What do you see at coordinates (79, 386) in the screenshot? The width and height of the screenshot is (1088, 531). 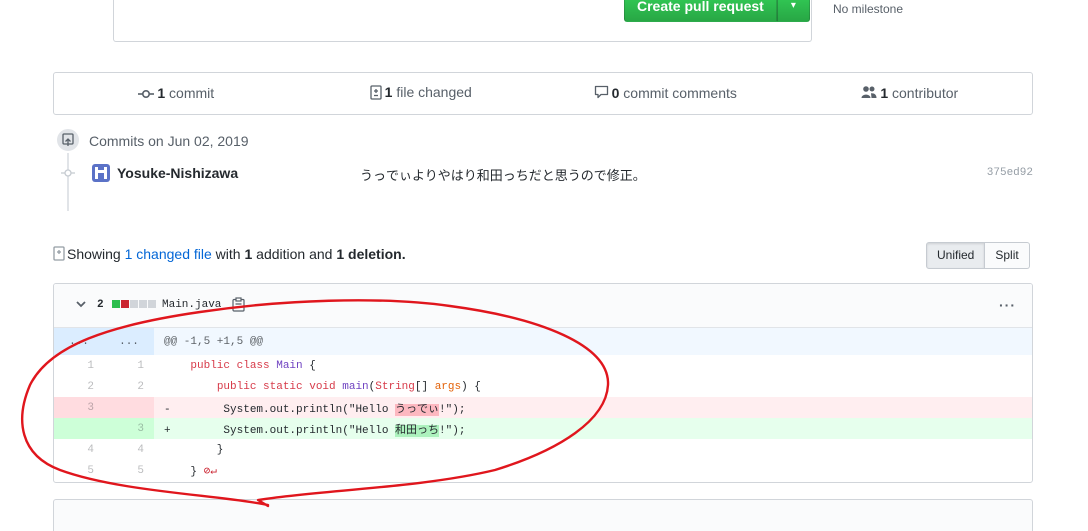 I see `old-line-number: 2` at bounding box center [79, 386].